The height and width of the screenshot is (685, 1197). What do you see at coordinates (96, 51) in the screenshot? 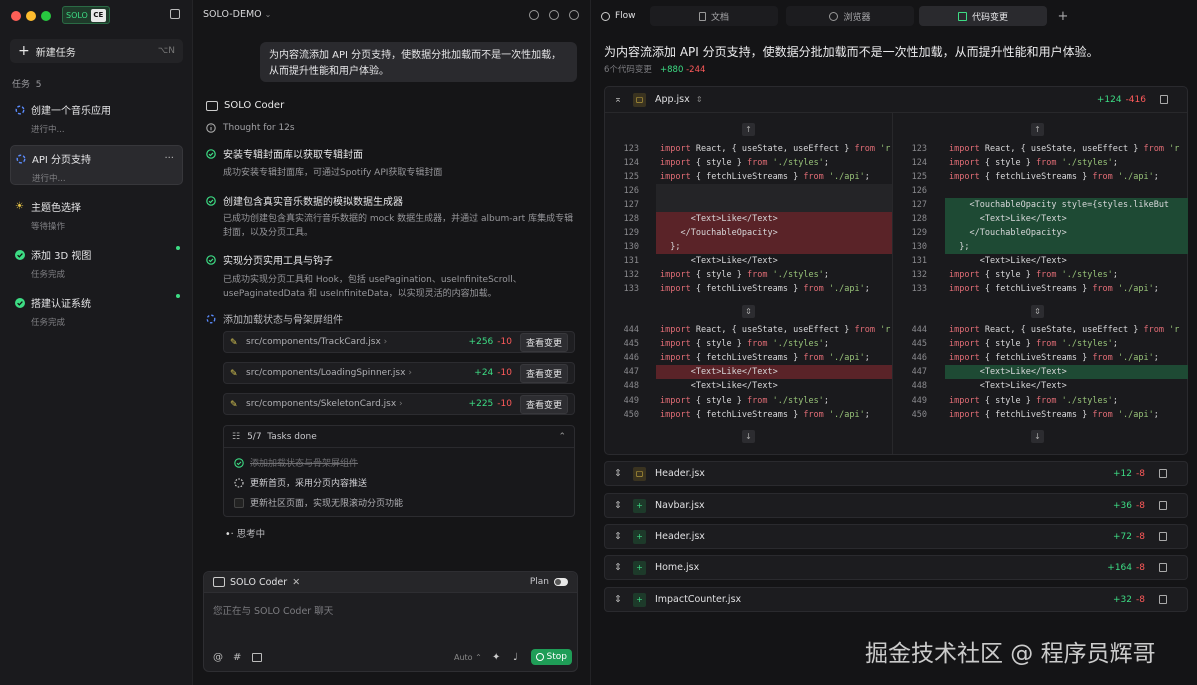
I see `new-task-button: + 新建任务 ⌥N` at bounding box center [96, 51].